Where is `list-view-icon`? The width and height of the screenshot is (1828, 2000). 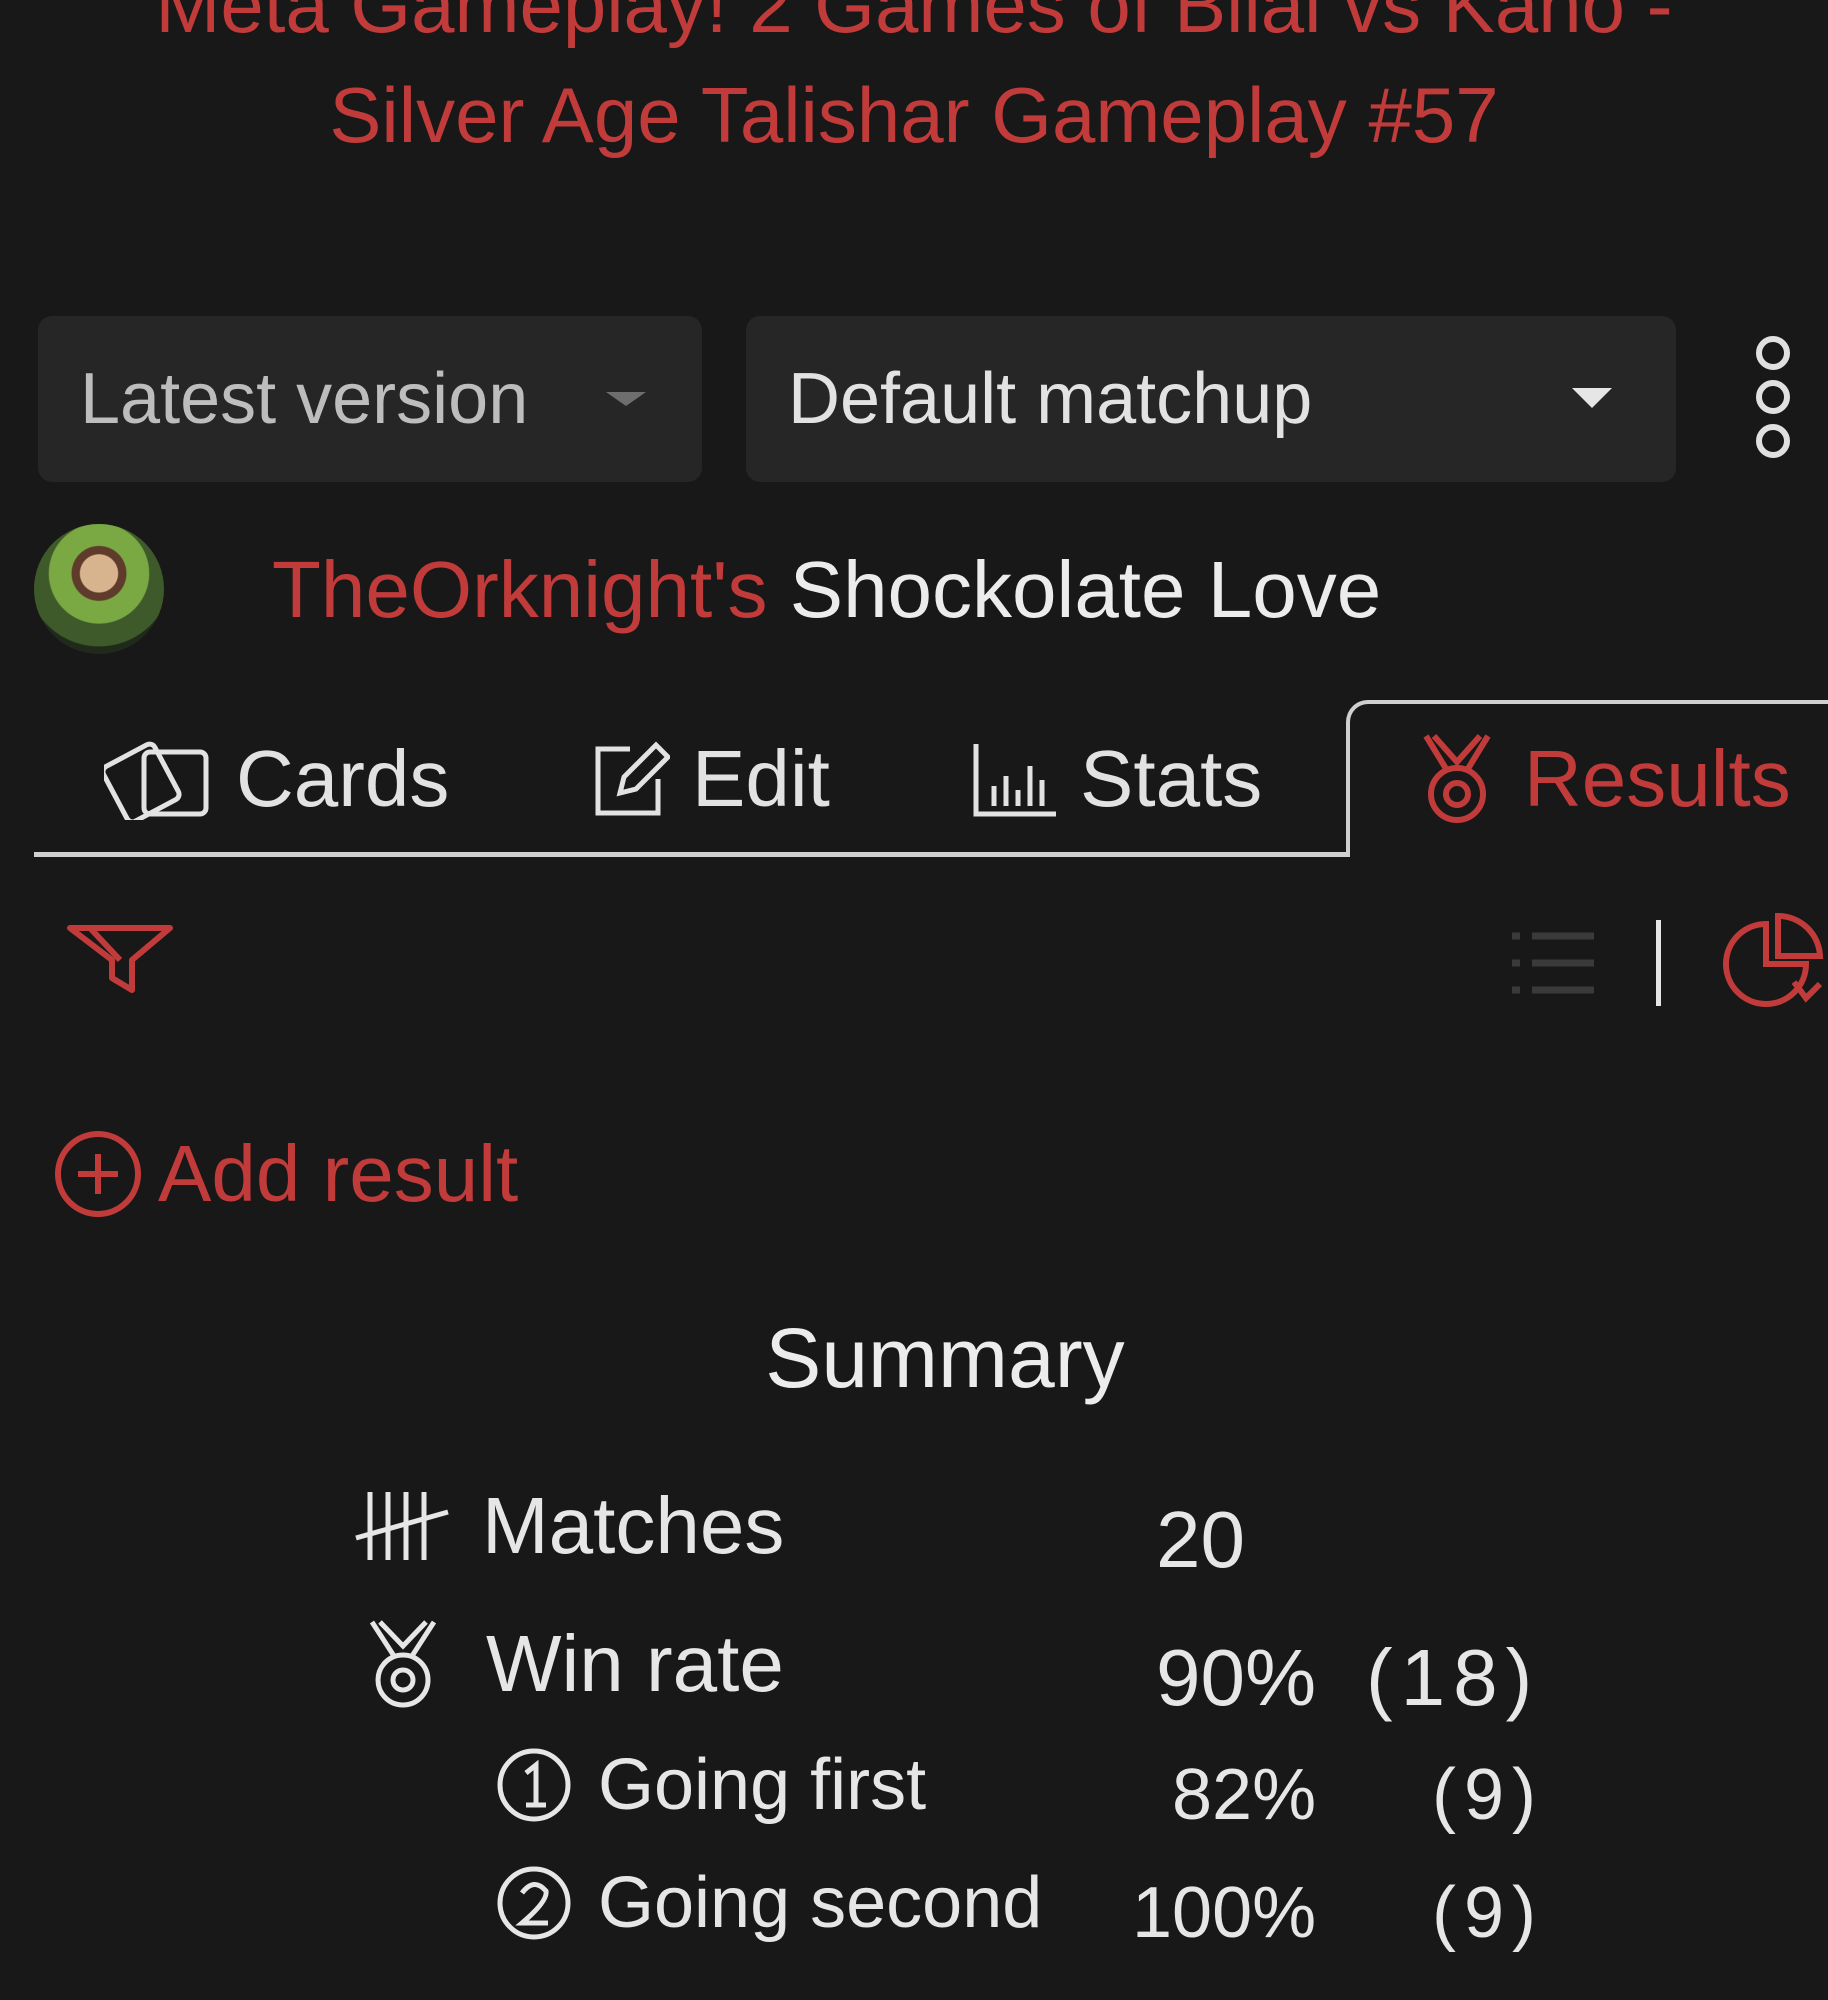 list-view-icon is located at coordinates (1553, 963).